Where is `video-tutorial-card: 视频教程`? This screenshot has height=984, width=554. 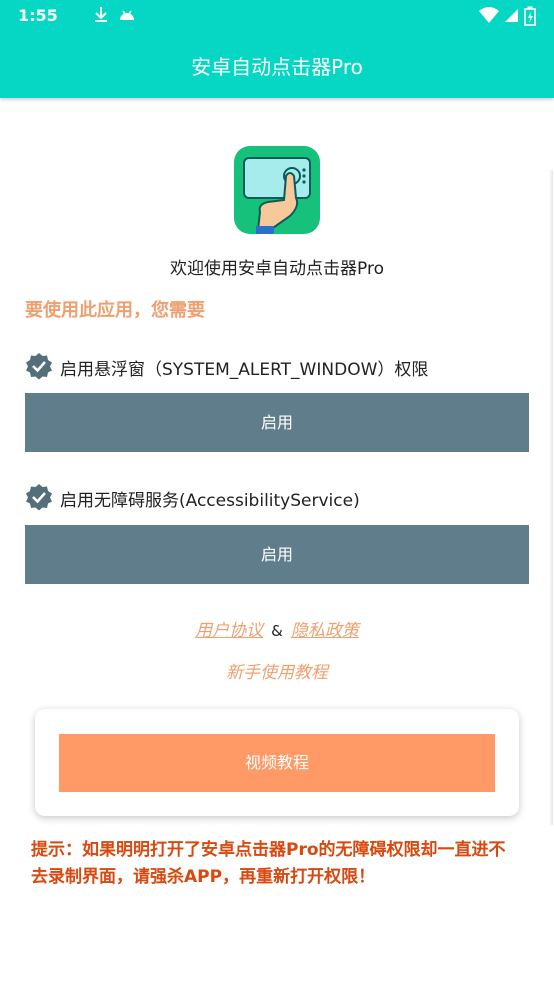
video-tutorial-card: 视频教程 is located at coordinates (277, 762).